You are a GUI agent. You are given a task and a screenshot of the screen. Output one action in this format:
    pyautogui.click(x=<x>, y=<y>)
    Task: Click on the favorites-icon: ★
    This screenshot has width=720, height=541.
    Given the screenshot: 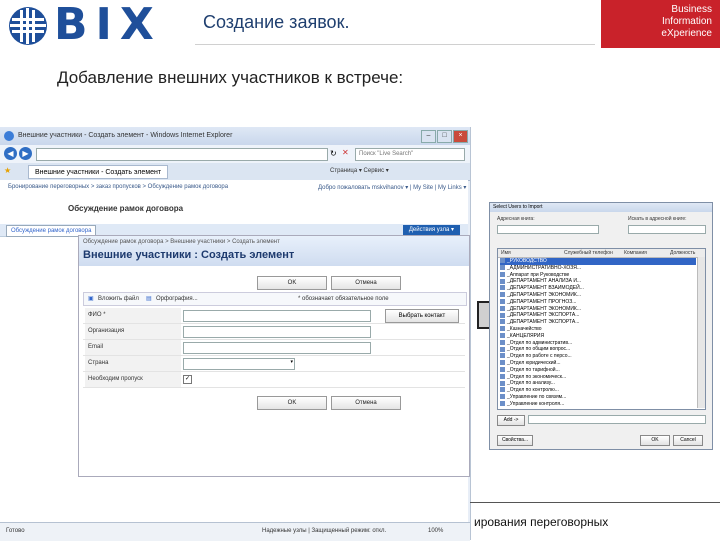 What is the action you would take?
    pyautogui.click(x=7, y=170)
    